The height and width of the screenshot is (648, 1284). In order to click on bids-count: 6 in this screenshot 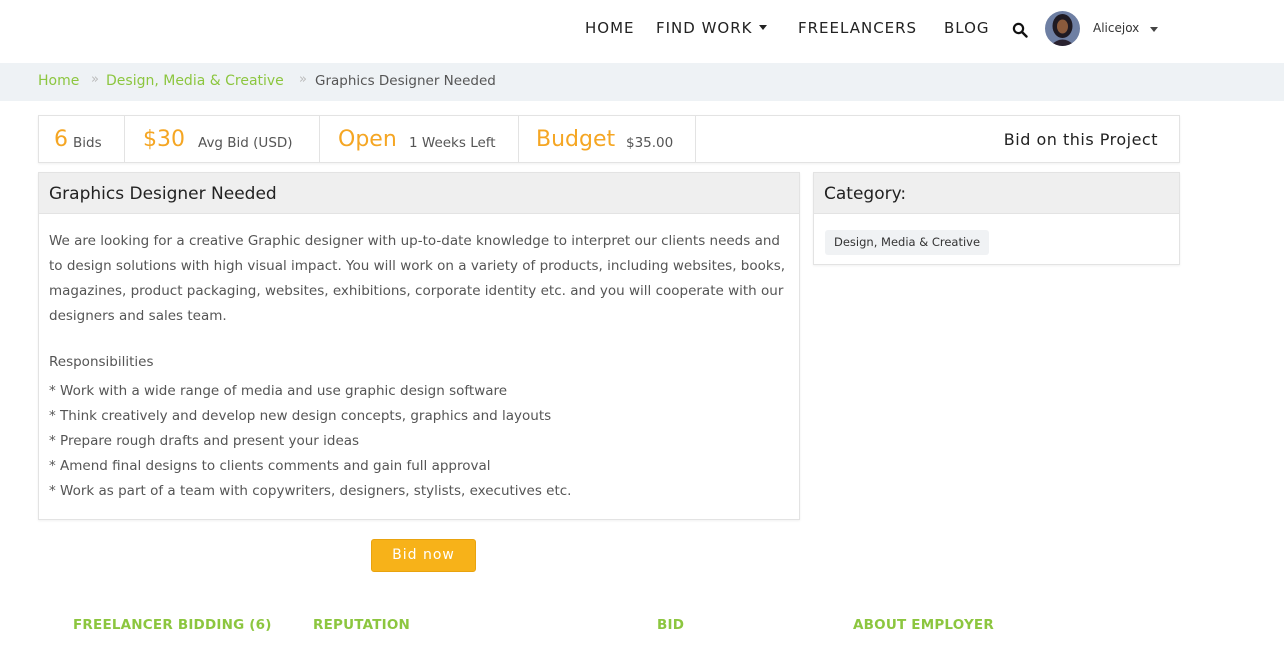, I will do `click(61, 139)`.